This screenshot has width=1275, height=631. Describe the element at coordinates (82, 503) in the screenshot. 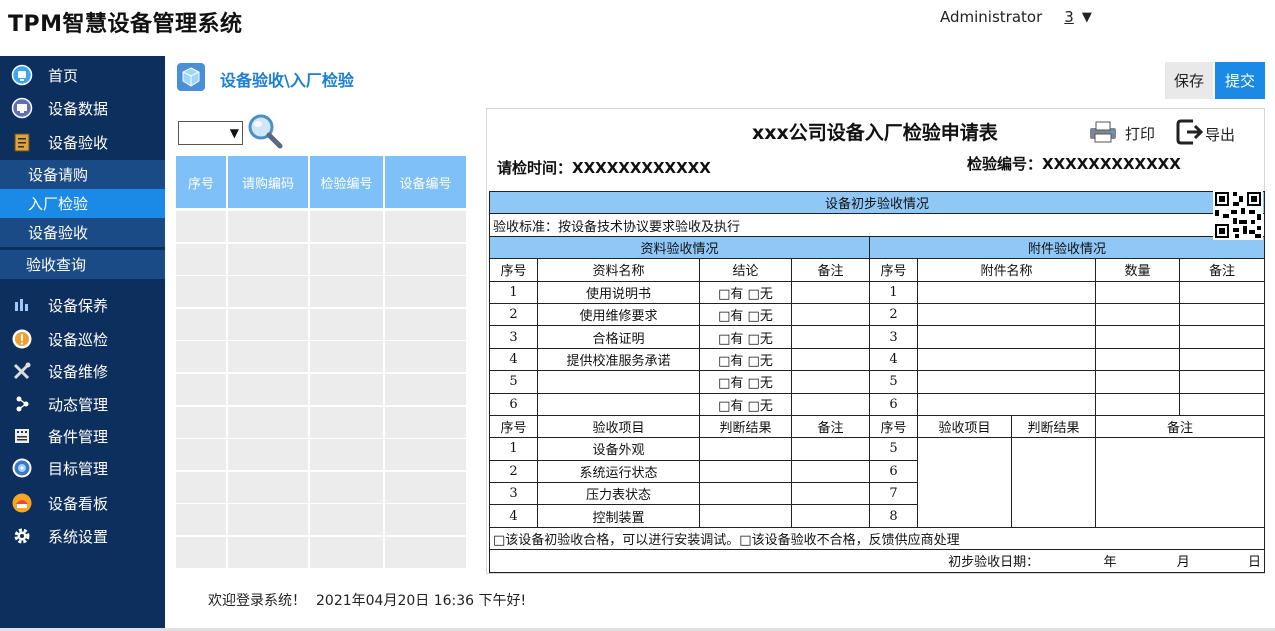

I see `sidebar-item-equipment-board: 设备看板` at that location.